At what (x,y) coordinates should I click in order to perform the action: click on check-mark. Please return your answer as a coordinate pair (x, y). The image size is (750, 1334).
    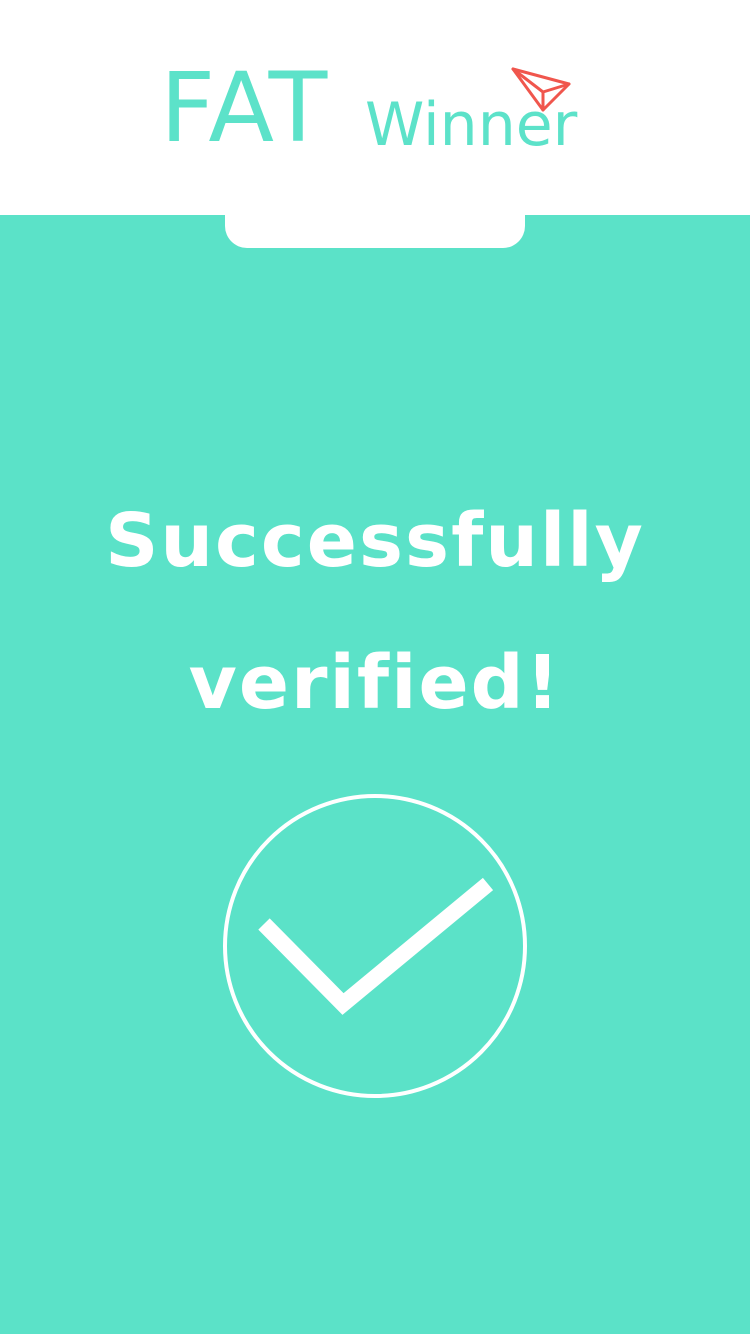
    Looking at the image, I should click on (376, 946).